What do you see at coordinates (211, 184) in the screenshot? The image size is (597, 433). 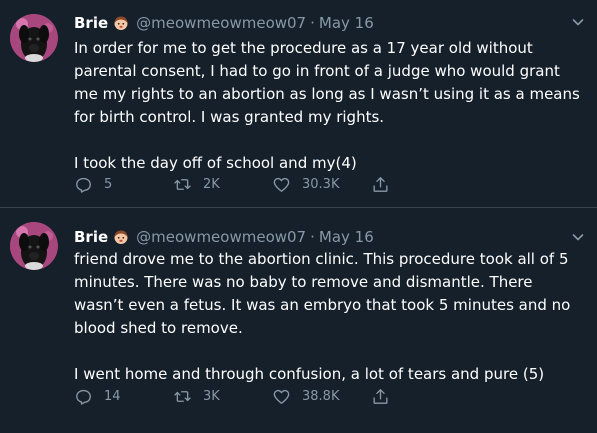 I see `retweet-count: 2K` at bounding box center [211, 184].